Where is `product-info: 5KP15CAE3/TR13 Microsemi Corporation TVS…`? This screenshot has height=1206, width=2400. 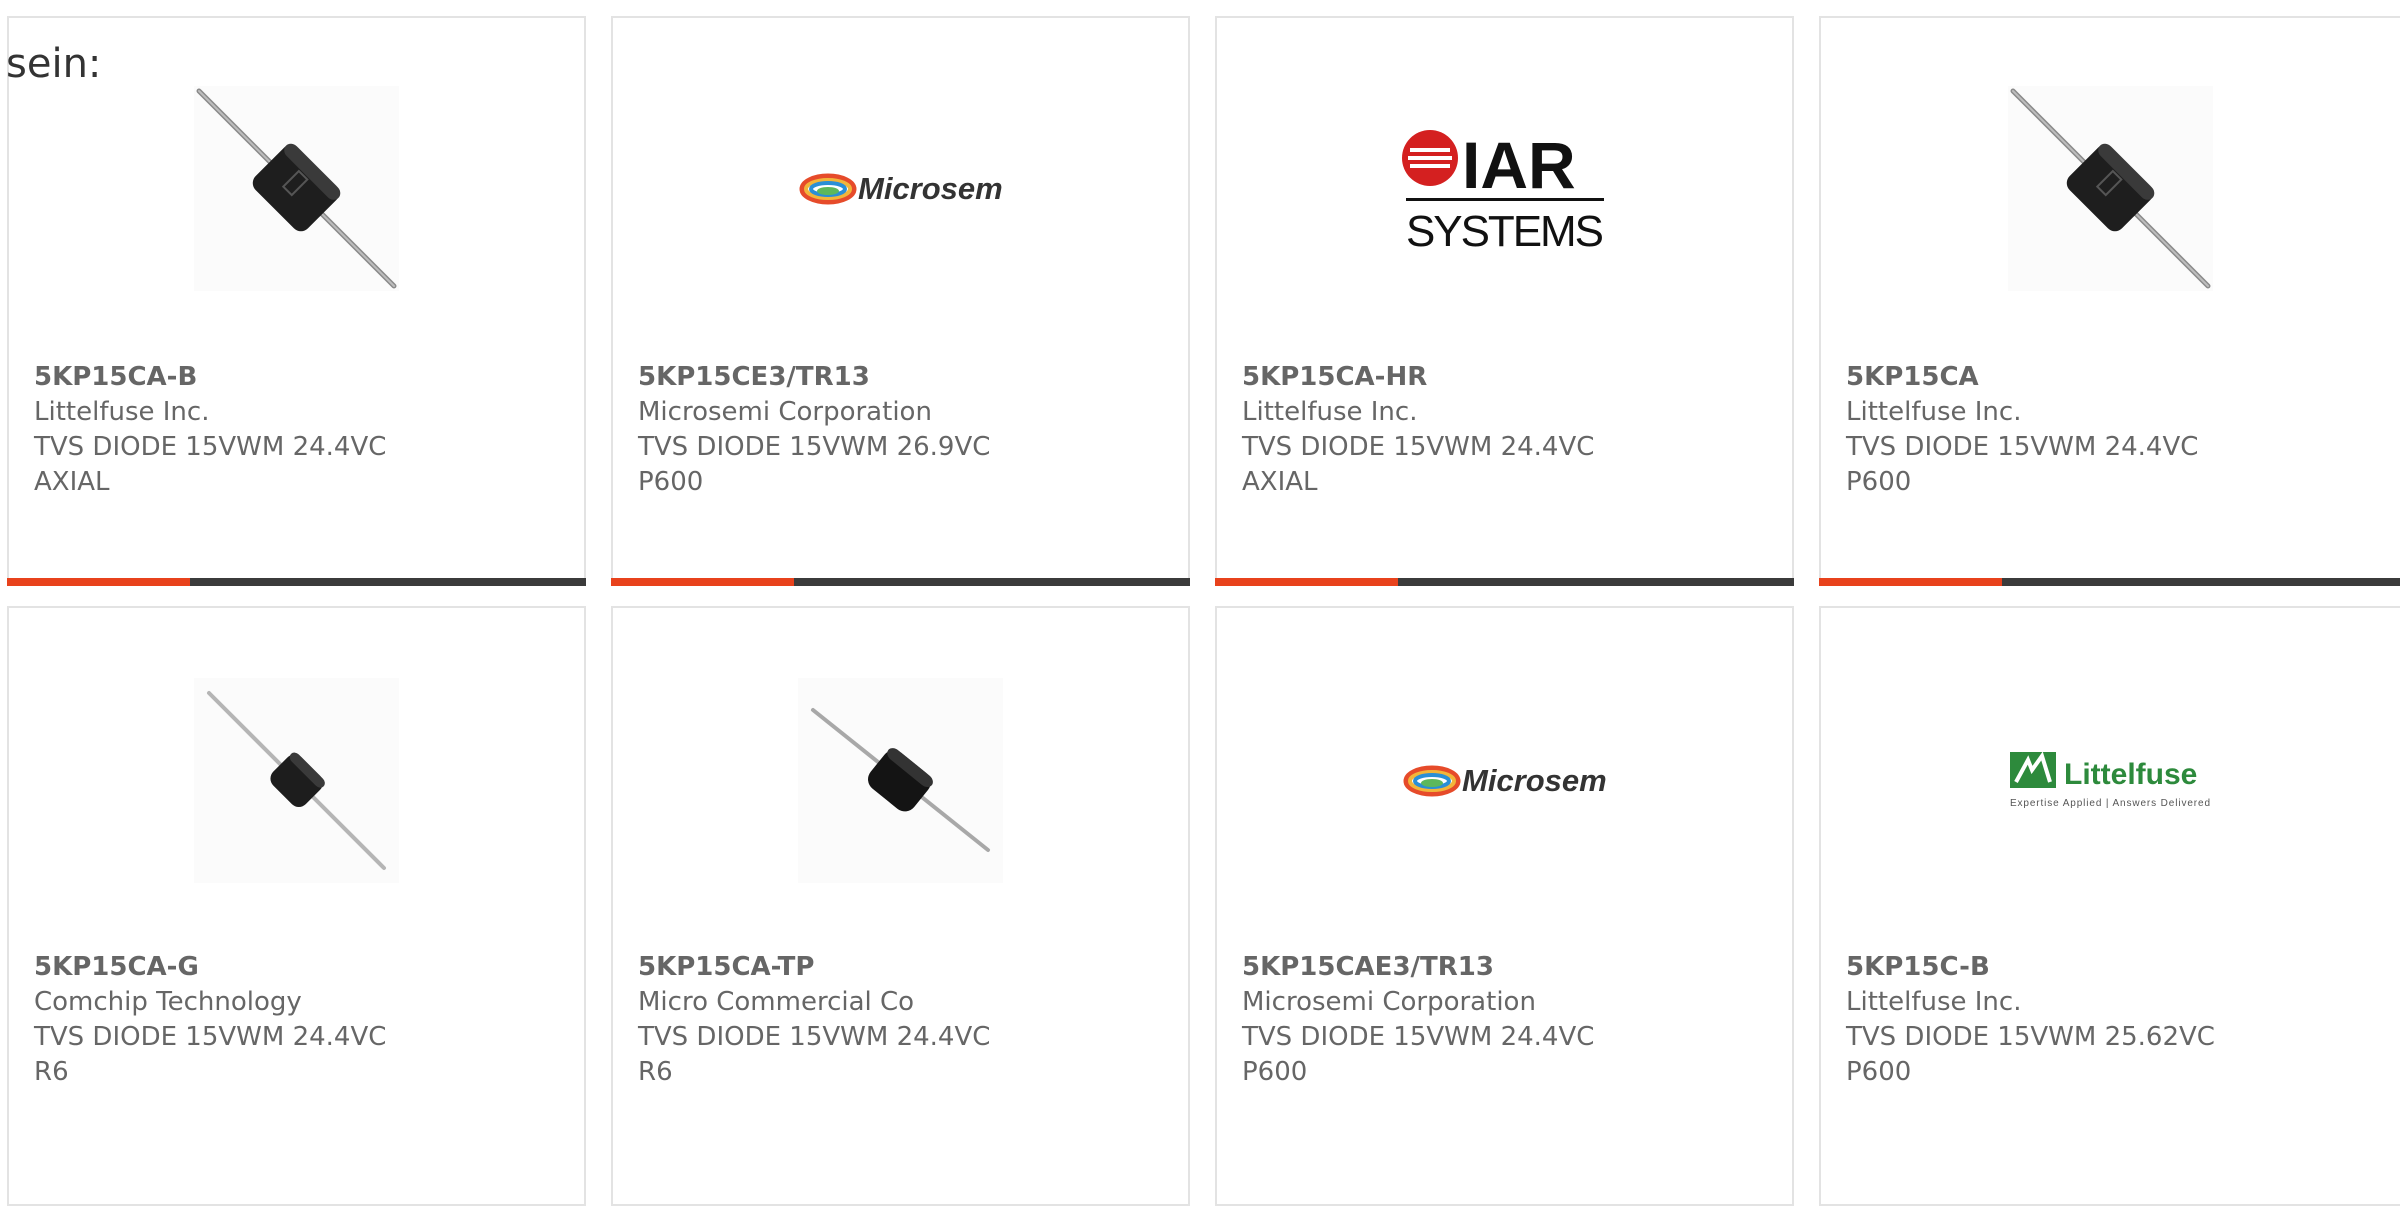 product-info: 5KP15CAE3/TR13 Microsemi Corporation TVS… is located at coordinates (1507, 1020).